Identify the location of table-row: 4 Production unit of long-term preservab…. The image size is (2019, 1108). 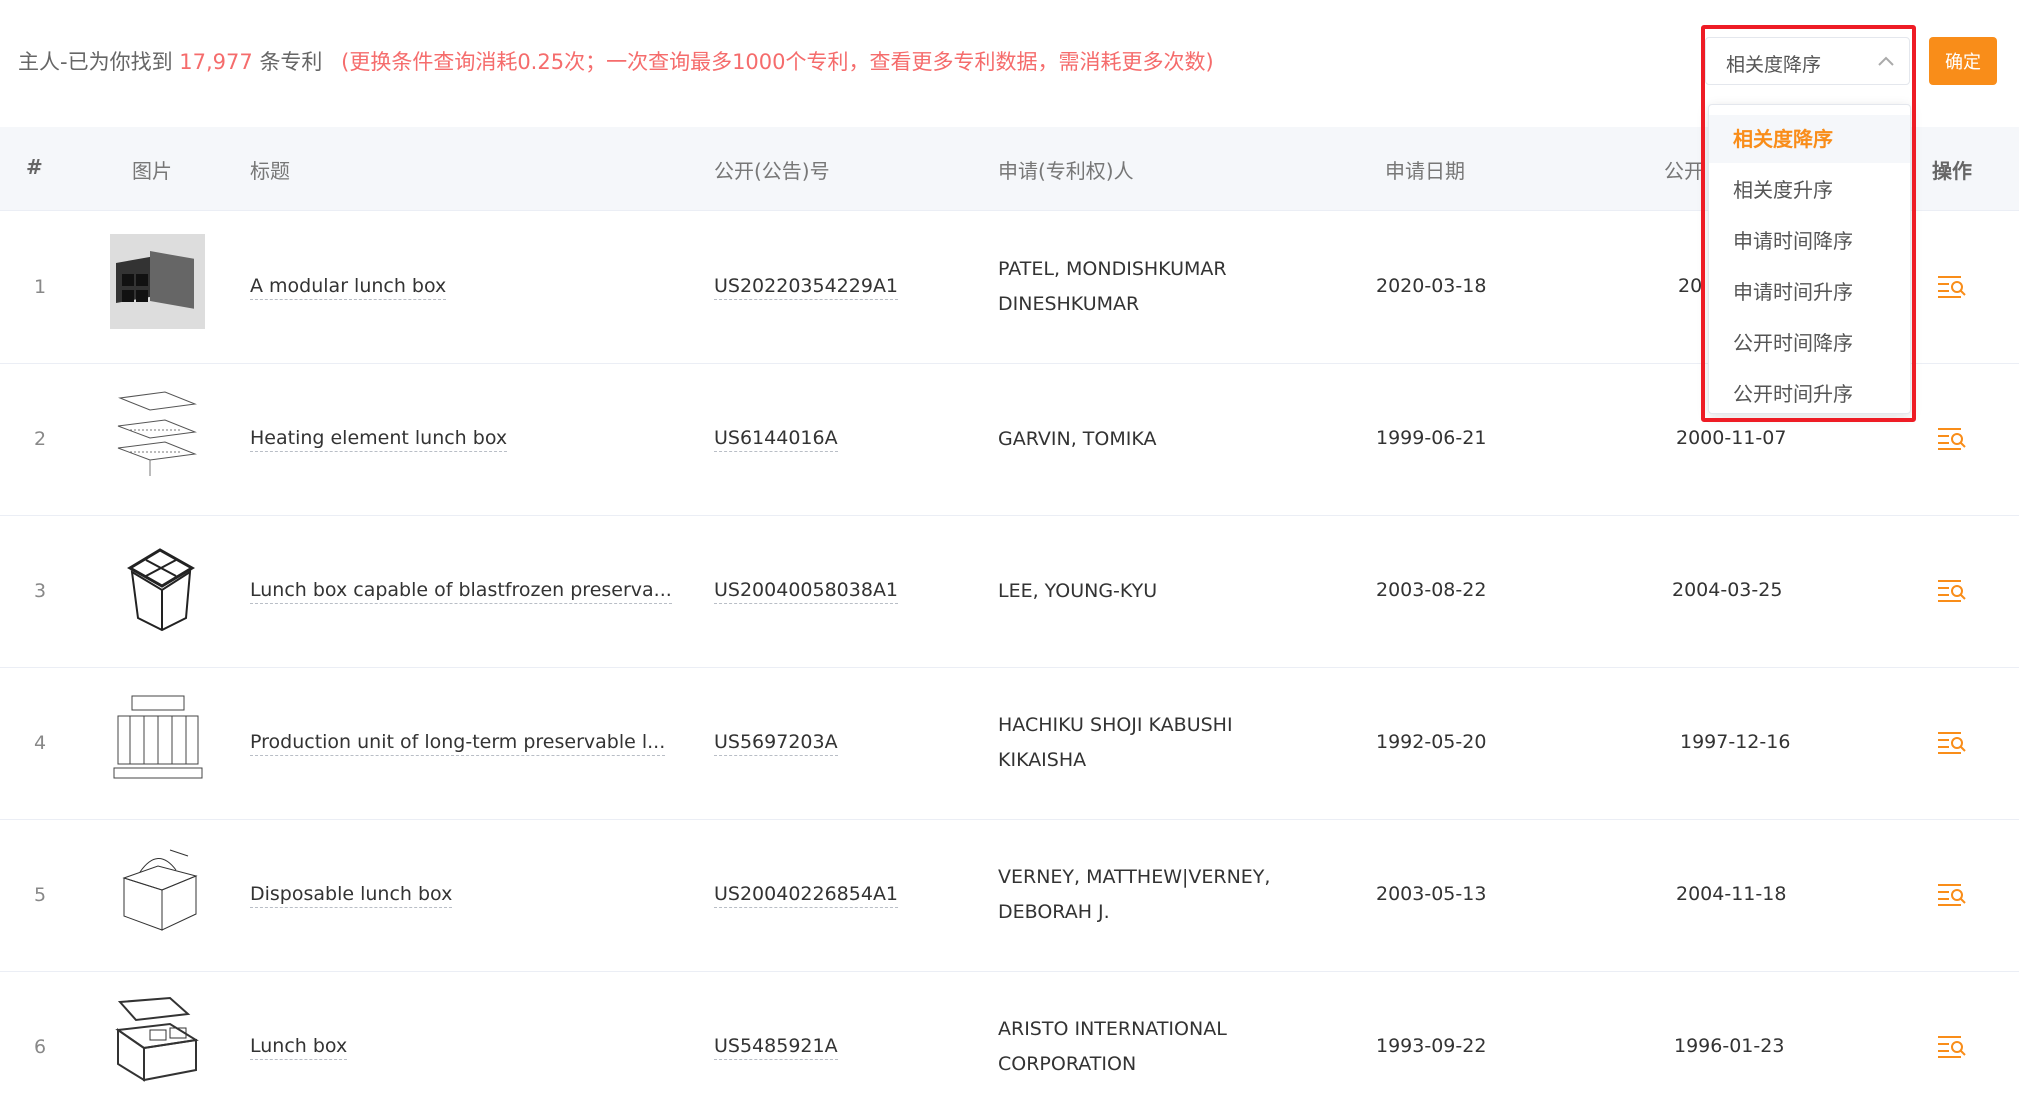
(1009, 744).